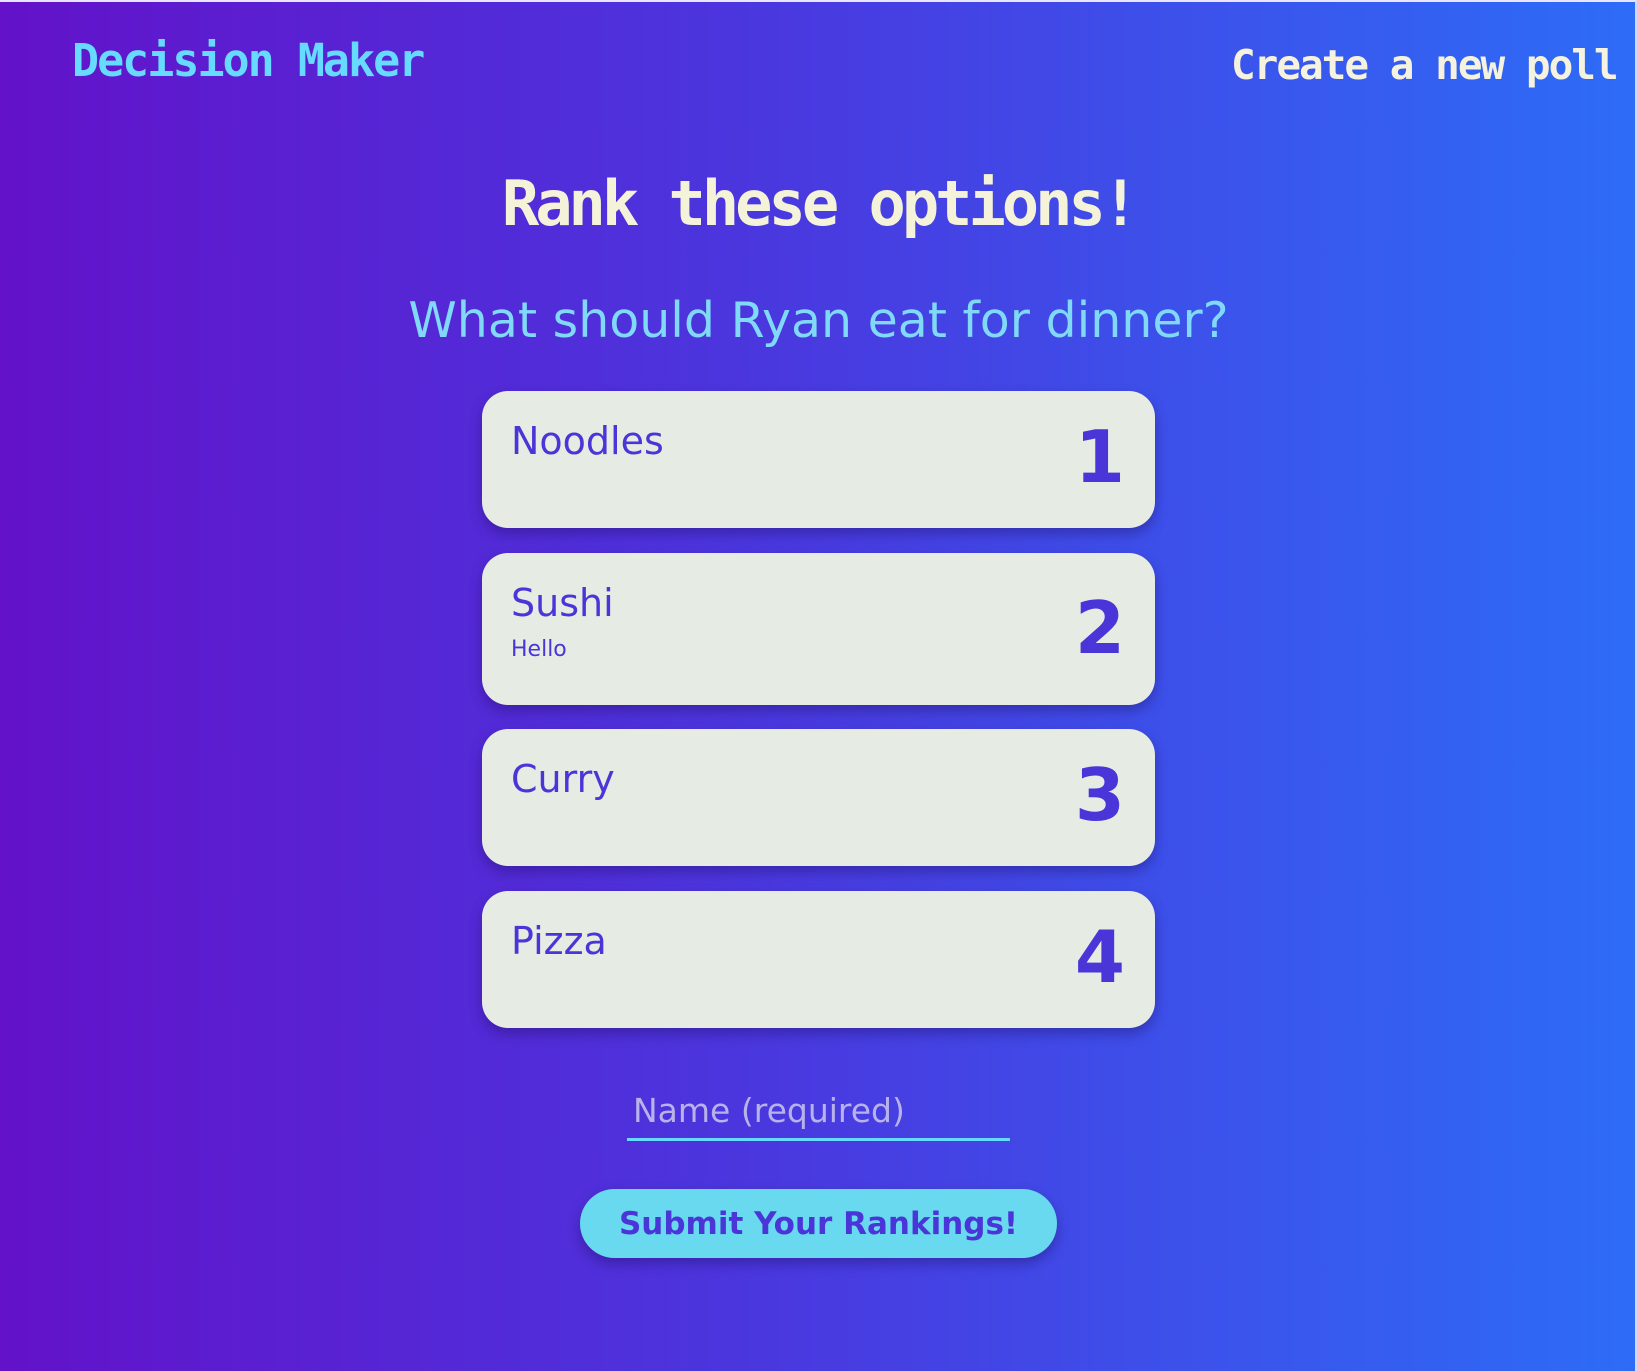  What do you see at coordinates (1099, 795) in the screenshot?
I see `option-rank: 3` at bounding box center [1099, 795].